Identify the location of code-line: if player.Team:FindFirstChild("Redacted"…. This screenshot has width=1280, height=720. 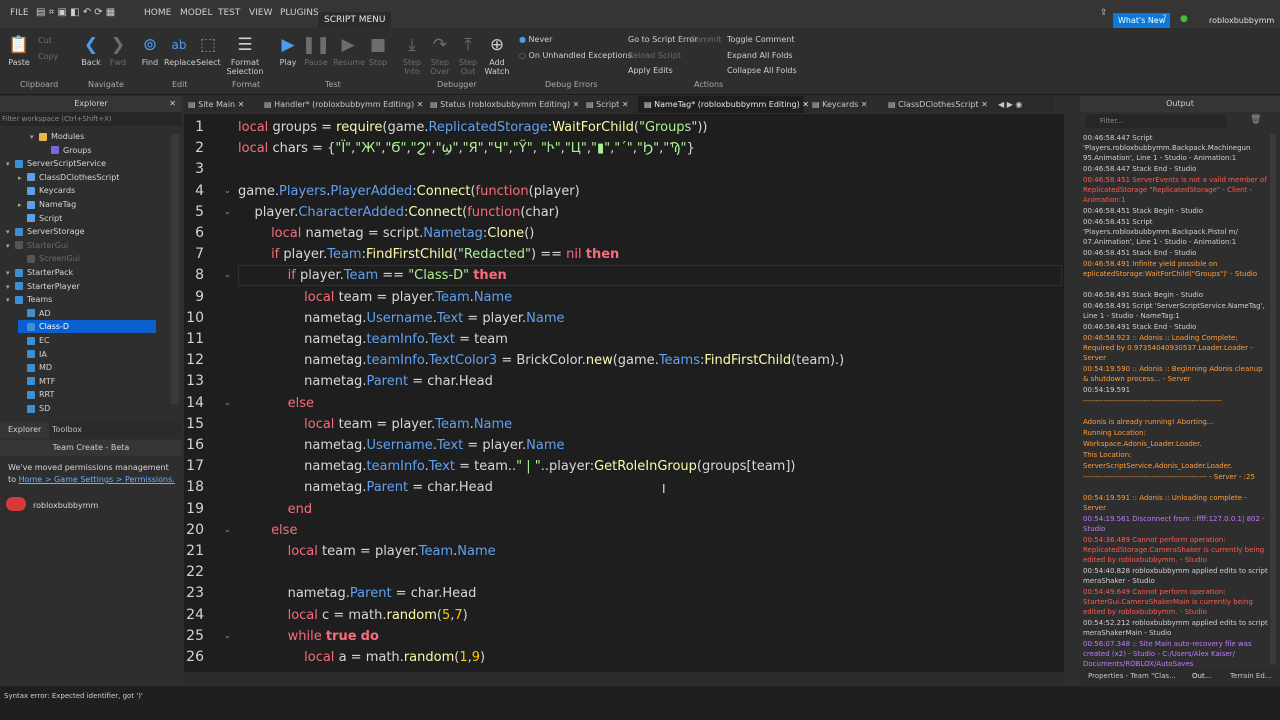
(428, 254).